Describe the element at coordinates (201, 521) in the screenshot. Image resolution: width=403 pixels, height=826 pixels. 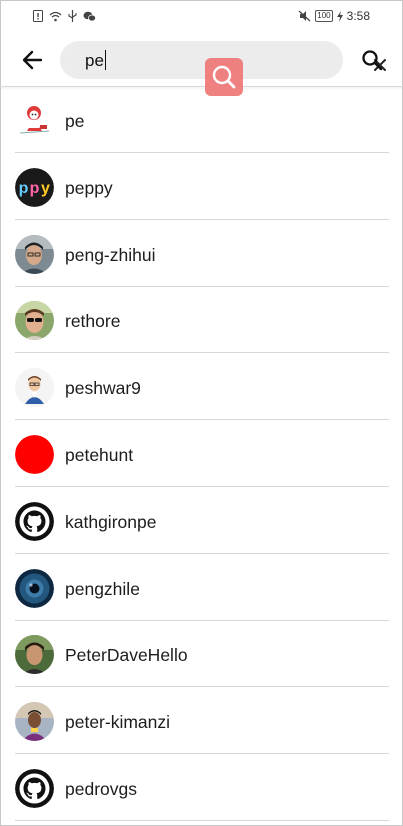
I see `list-item: kathgironpe` at that location.